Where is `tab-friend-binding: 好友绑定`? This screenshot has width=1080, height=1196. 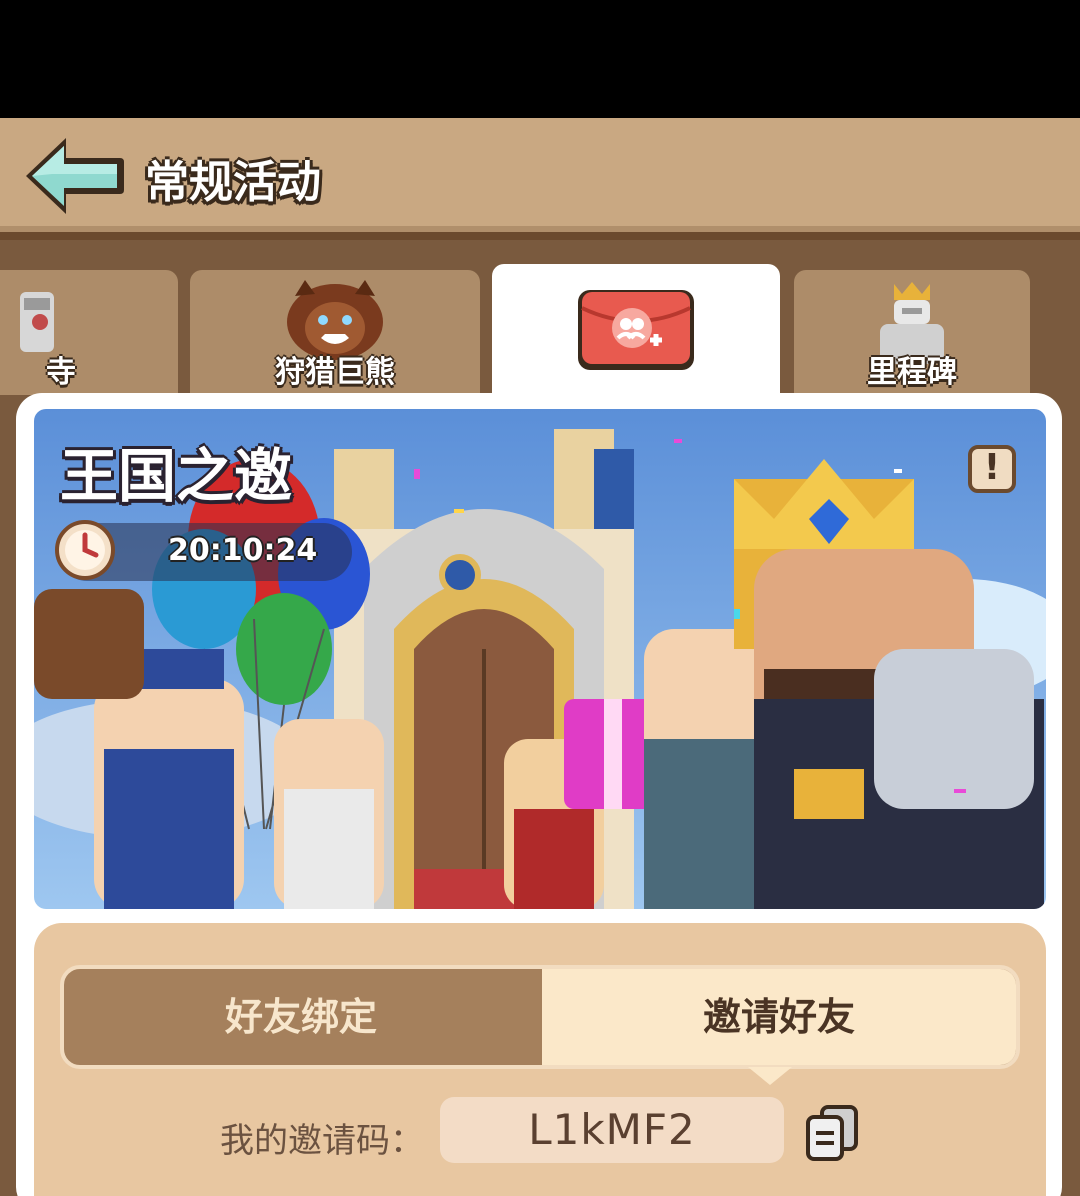 tab-friend-binding: 好友绑定 is located at coordinates (301, 1017).